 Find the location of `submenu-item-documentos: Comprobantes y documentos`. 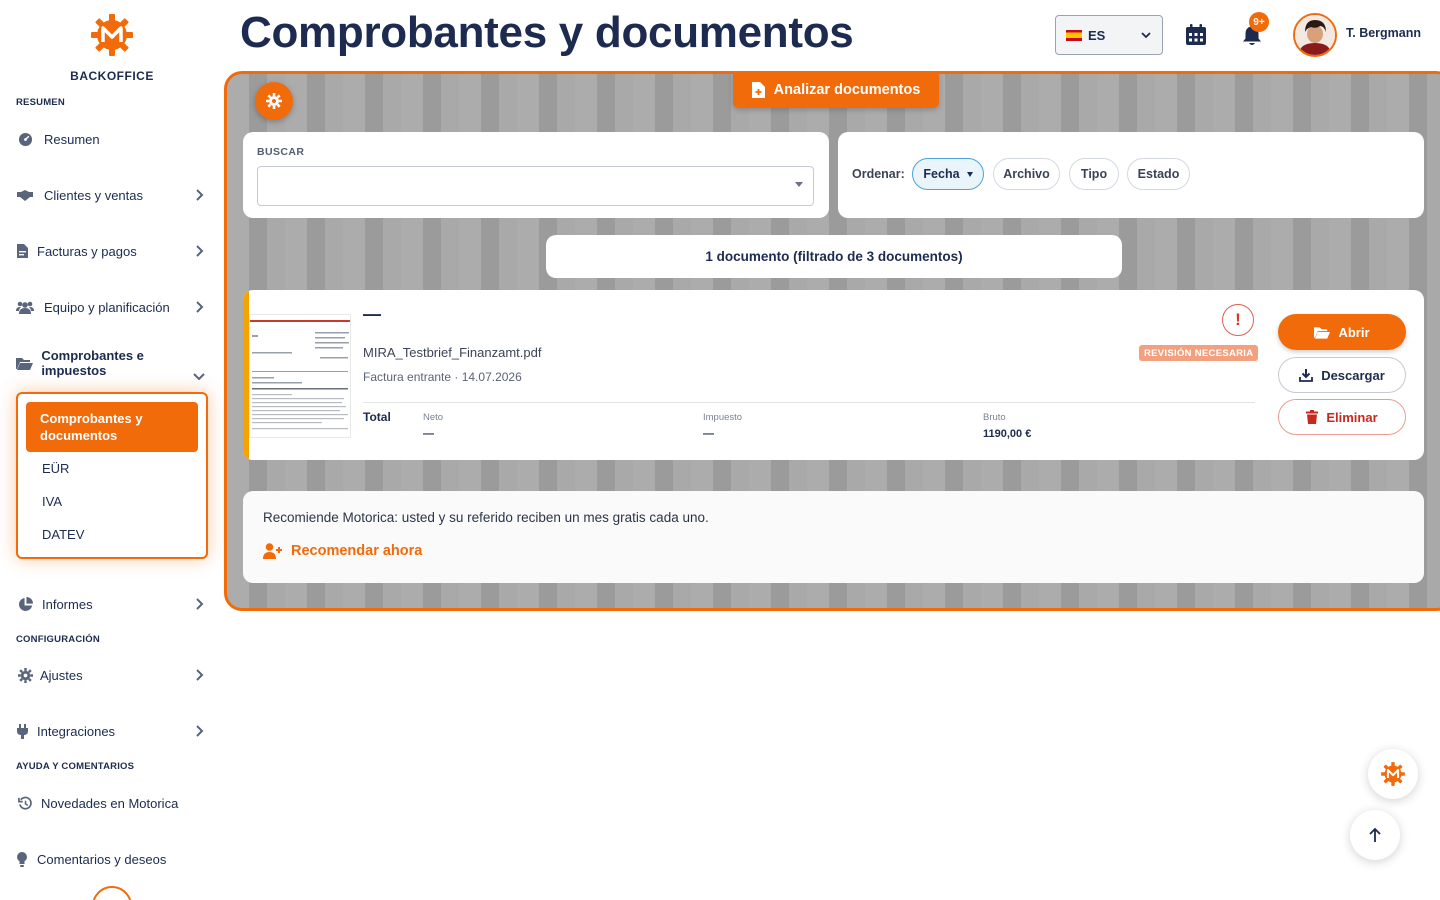

submenu-item-documentos: Comprobantes y documentos is located at coordinates (112, 427).